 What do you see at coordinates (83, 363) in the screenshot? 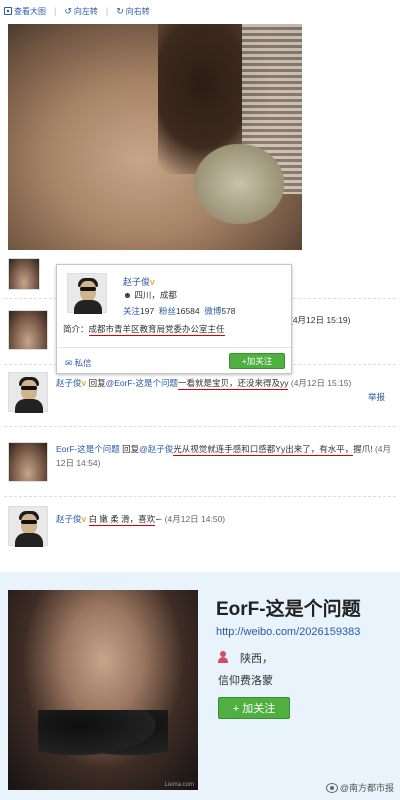
I see `private-message-label: 私信` at bounding box center [83, 363].